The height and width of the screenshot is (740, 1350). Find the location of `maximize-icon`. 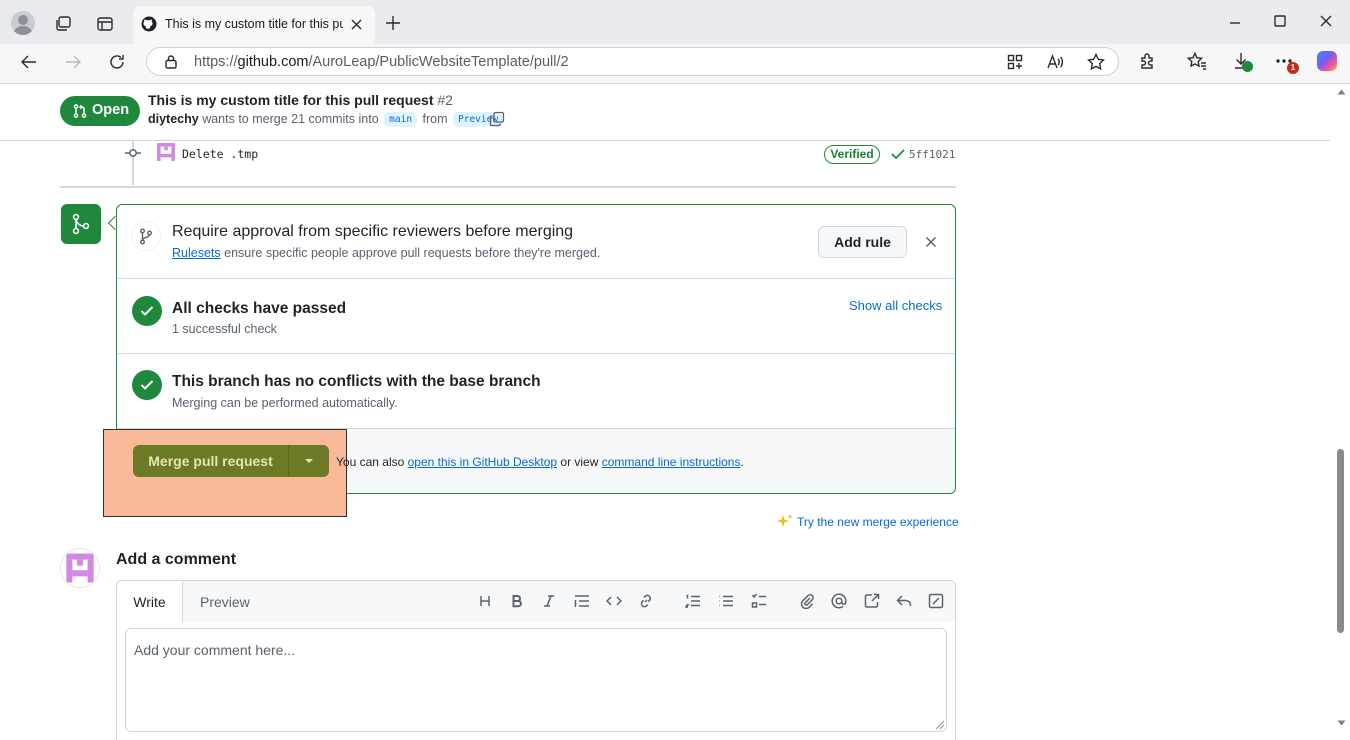

maximize-icon is located at coordinates (1280, 21).